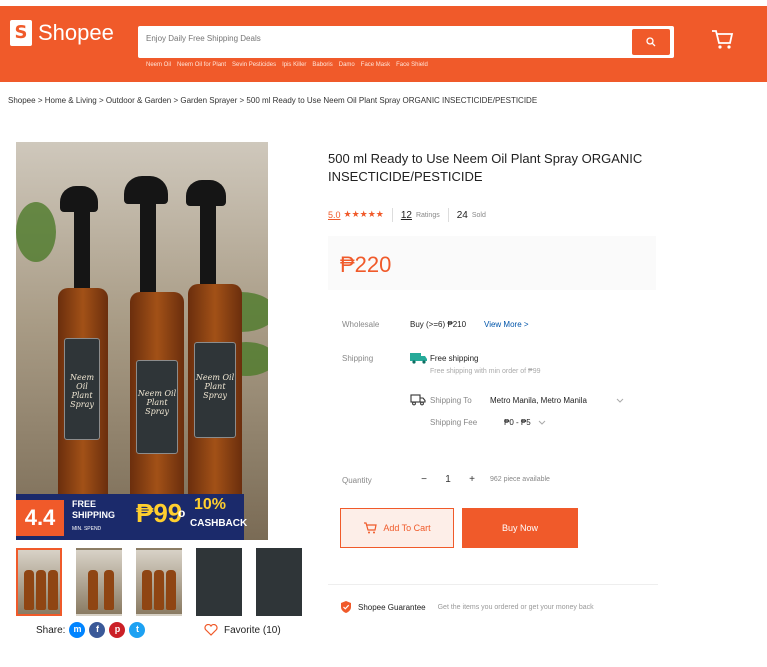 Image resolution: width=767 pixels, height=667 pixels. What do you see at coordinates (493, 584) in the screenshot?
I see `divider` at bounding box center [493, 584].